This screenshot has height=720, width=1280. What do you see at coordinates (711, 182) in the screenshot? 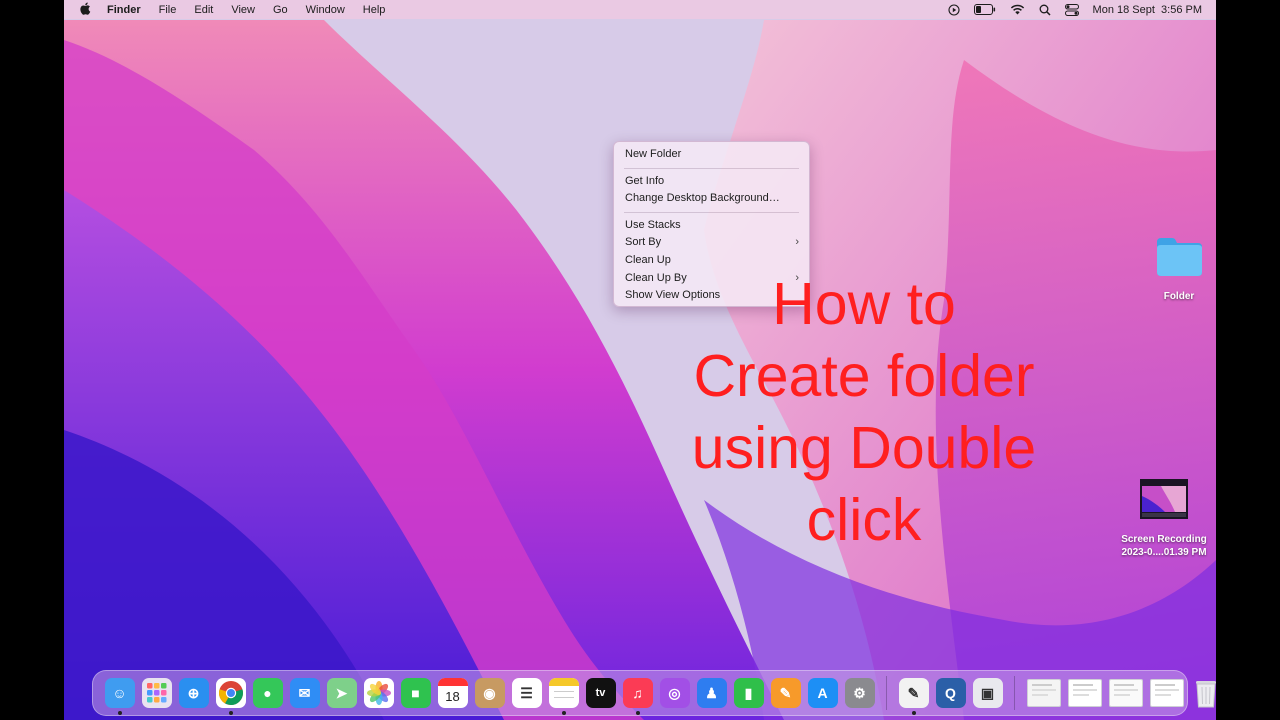
I see `menu-item-get-info: Get Info` at bounding box center [711, 182].